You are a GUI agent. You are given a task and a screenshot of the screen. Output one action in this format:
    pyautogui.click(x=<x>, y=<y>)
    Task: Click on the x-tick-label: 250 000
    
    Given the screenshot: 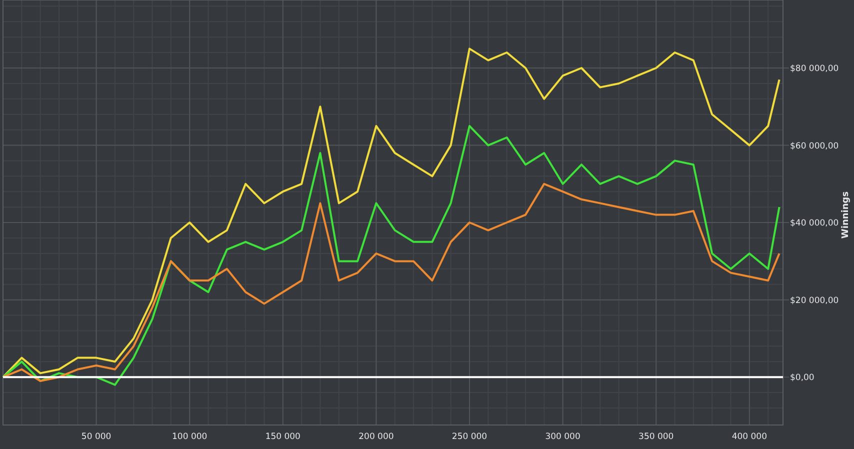 What is the action you would take?
    pyautogui.click(x=470, y=437)
    